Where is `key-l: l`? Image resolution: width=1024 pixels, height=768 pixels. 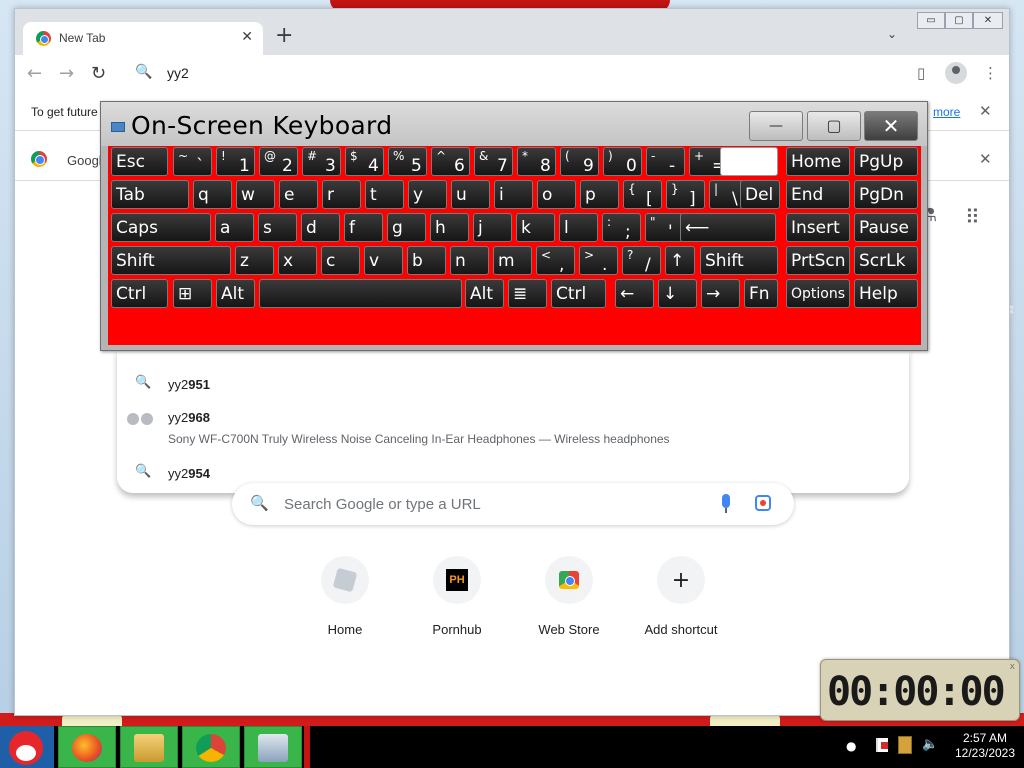 key-l: l is located at coordinates (578, 227).